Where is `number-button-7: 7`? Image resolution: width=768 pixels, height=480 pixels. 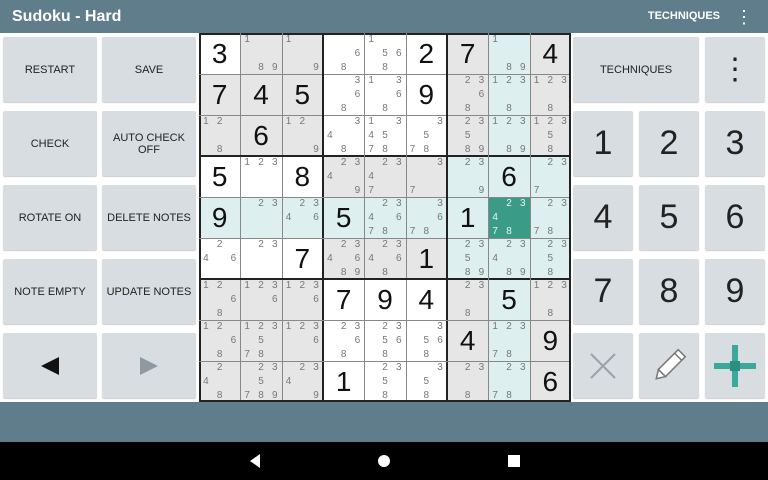
number-button-7: 7 is located at coordinates (603, 291).